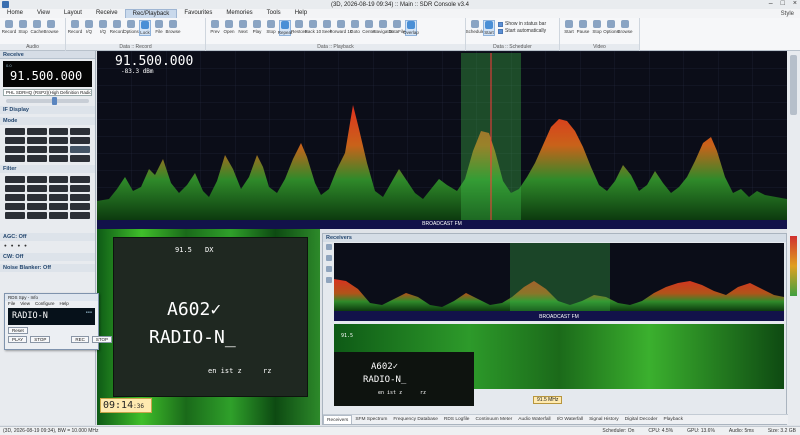  Describe the element at coordinates (493, 419) in the screenshot. I see `tab-continuum-meter: Continuum Meter` at that location.